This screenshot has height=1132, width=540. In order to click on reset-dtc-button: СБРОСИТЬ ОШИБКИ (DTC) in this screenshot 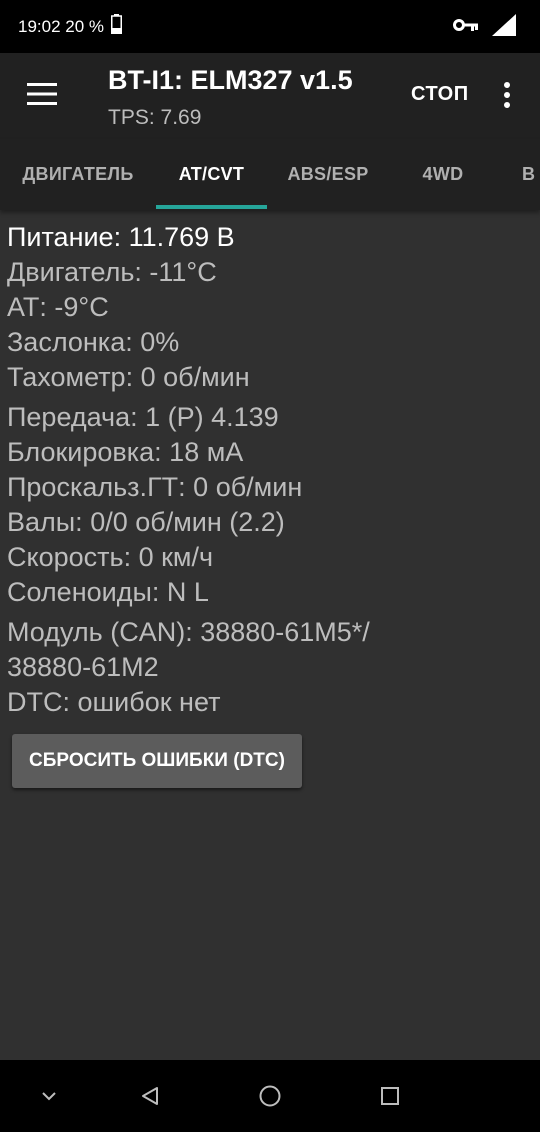, I will do `click(157, 761)`.